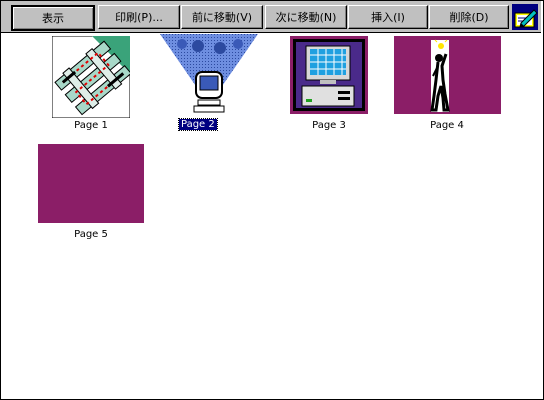 This screenshot has width=544, height=400. I want to click on delete-button: 削除(D), so click(469, 17).